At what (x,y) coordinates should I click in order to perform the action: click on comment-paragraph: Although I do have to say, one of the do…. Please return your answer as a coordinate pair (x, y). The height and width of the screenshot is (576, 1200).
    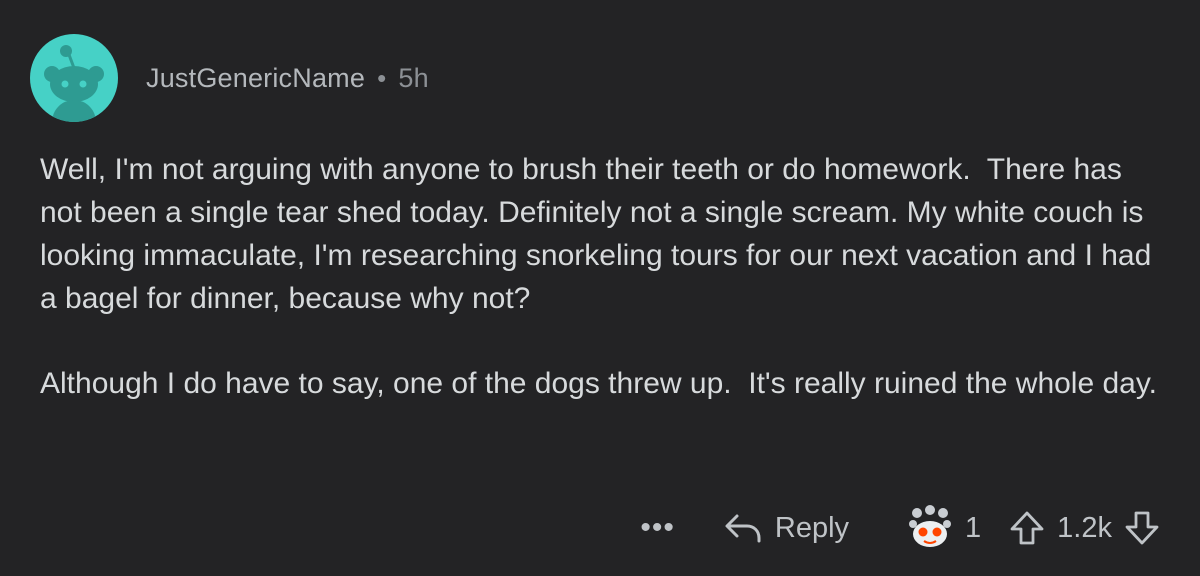
    Looking at the image, I should click on (598, 383).